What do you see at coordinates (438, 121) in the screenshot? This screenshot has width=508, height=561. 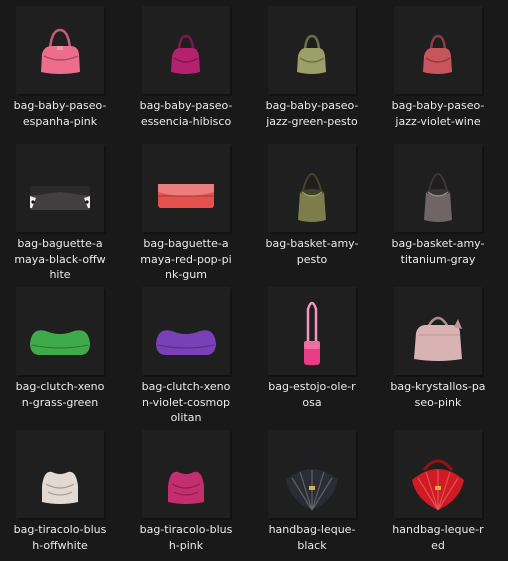 I see `file-name-line: jazz-violet-wine` at bounding box center [438, 121].